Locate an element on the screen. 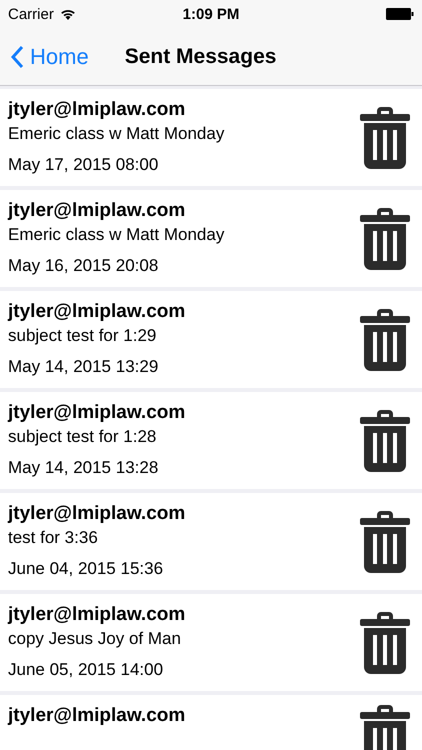 The height and width of the screenshot is (750, 422). battery-icon is located at coordinates (400, 14).